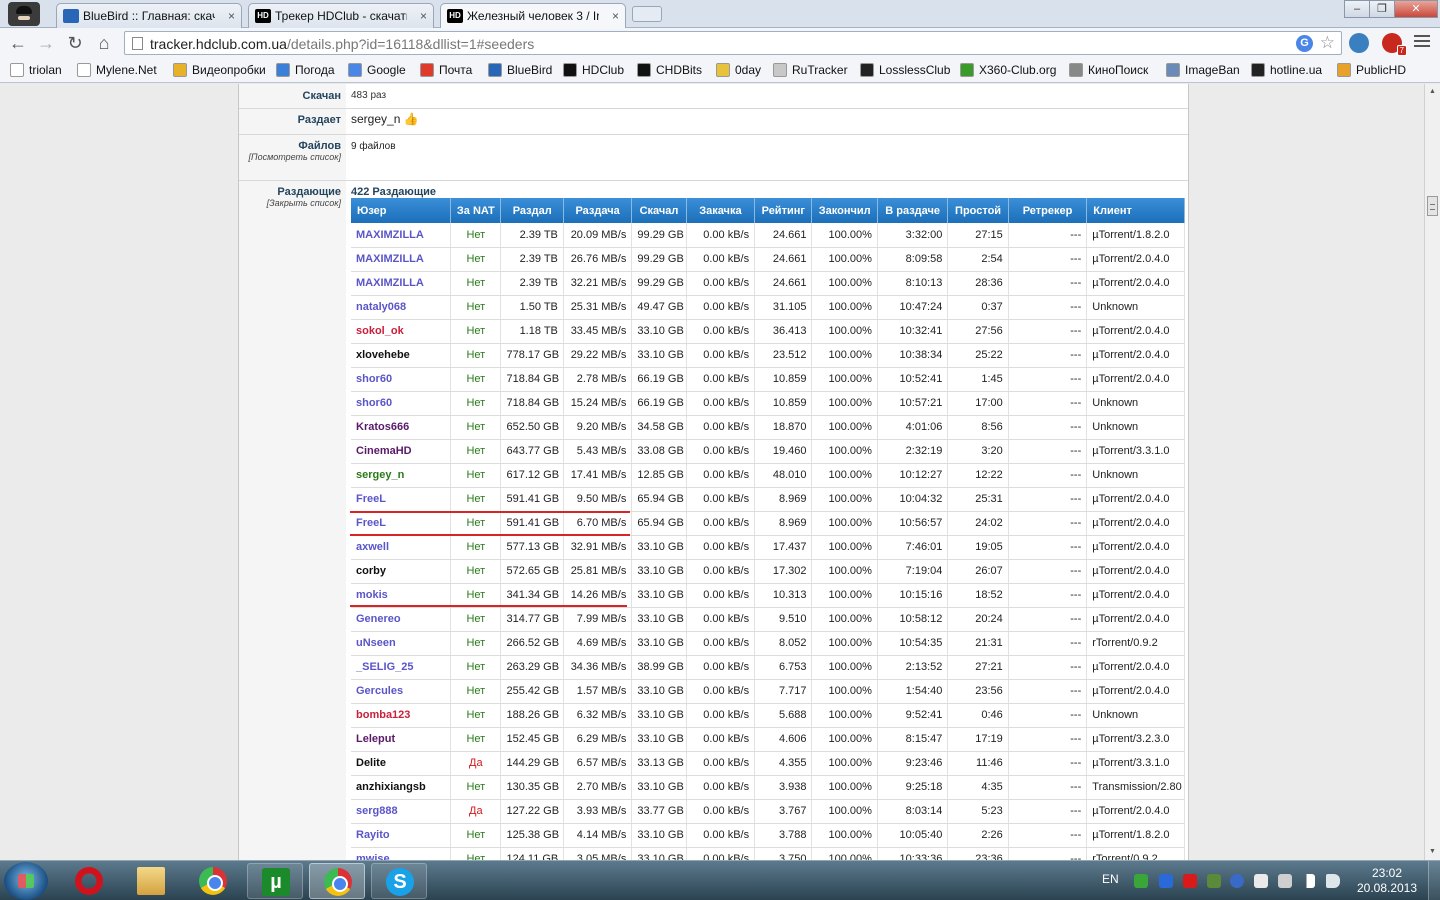  I want to click on taskbar-explorer, so click(151, 881).